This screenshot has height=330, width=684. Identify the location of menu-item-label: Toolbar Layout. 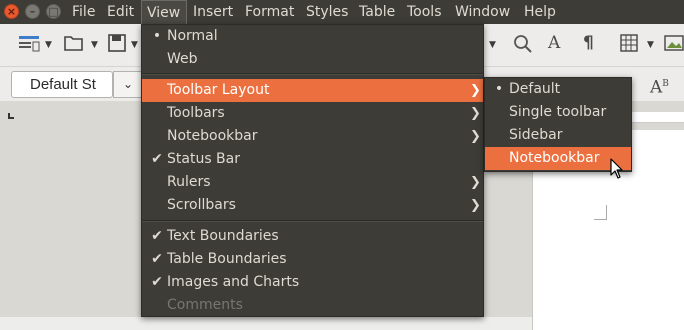
(218, 90).